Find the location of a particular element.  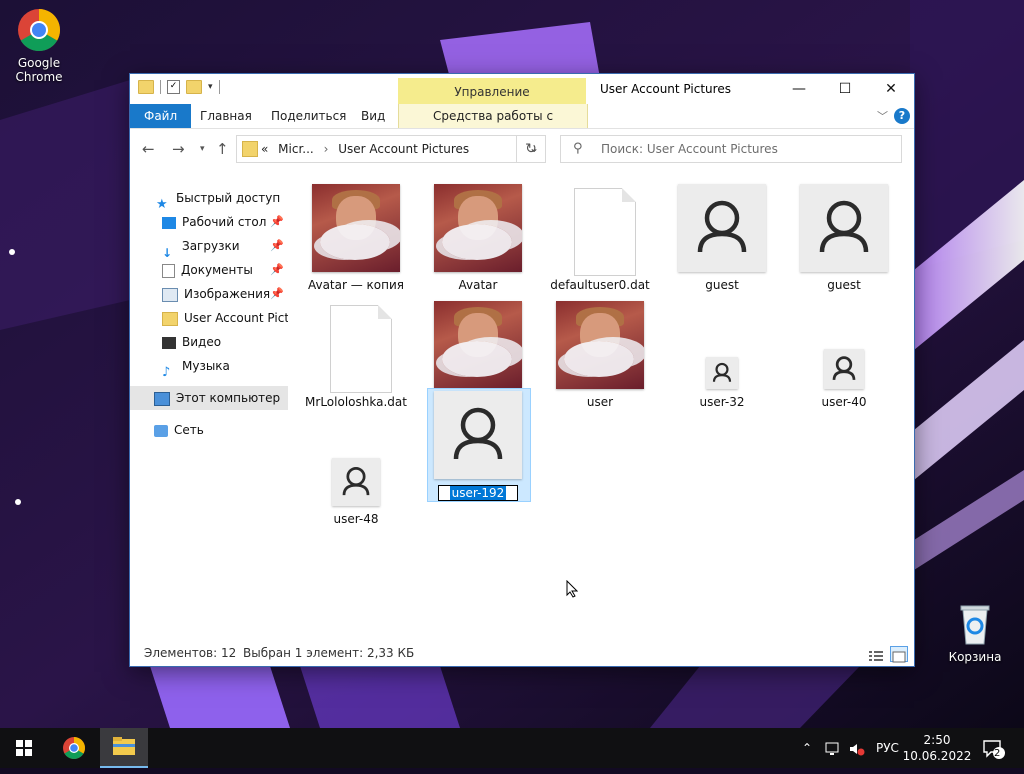

recycle-bin-label: Корзина is located at coordinates (975, 657).